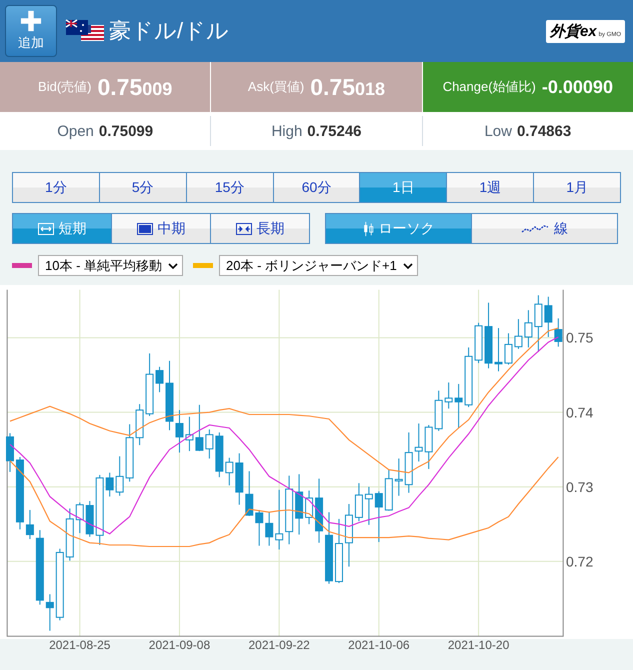  Describe the element at coordinates (544, 131) in the screenshot. I see `stat-value: 0.74863` at that location.